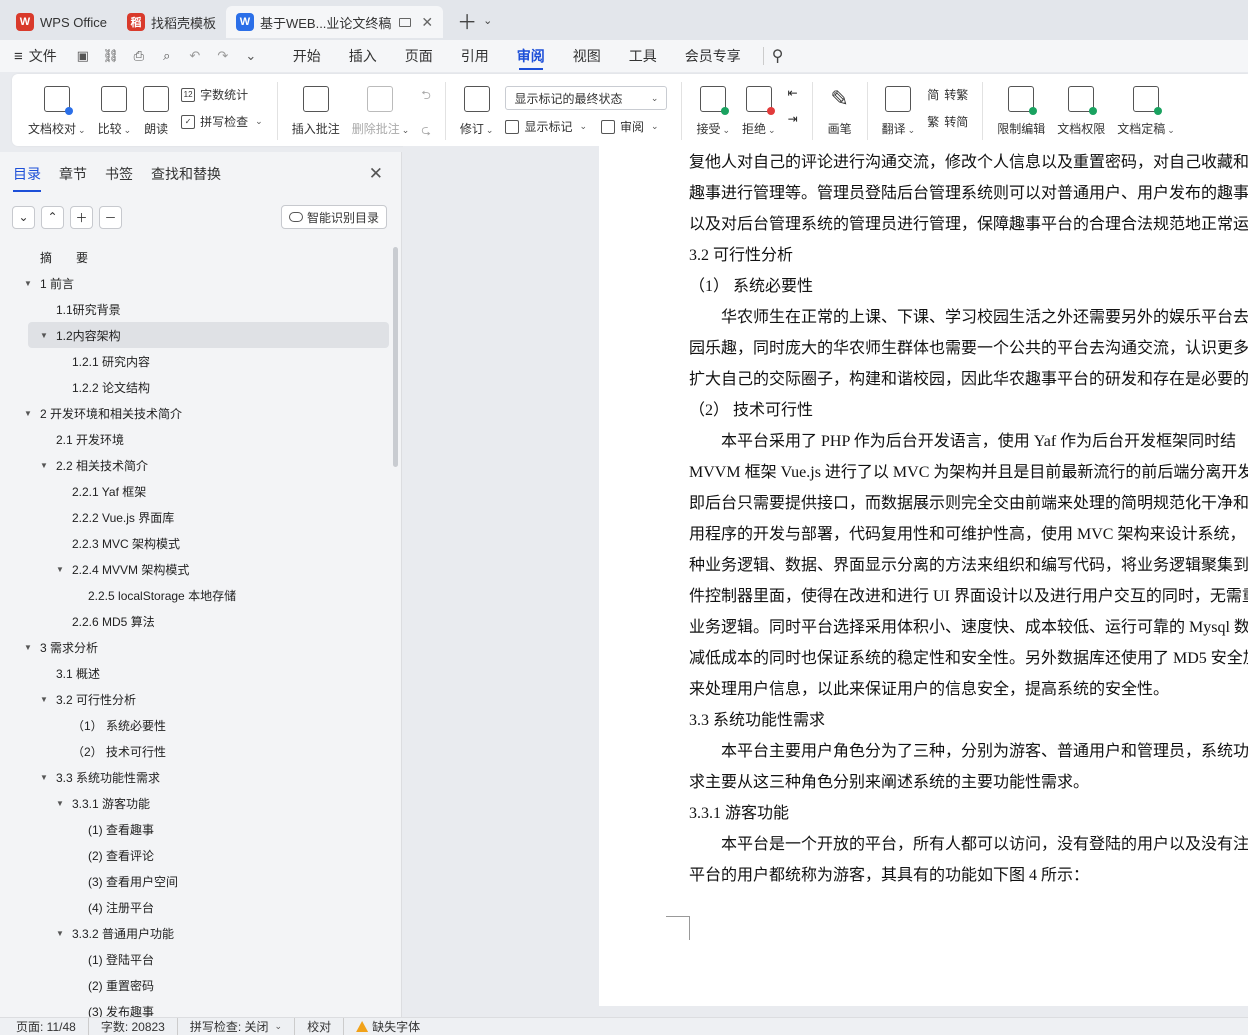 This screenshot has height=1035, width=1248. I want to click on next-comment-icon: ⮎, so click(426, 131).